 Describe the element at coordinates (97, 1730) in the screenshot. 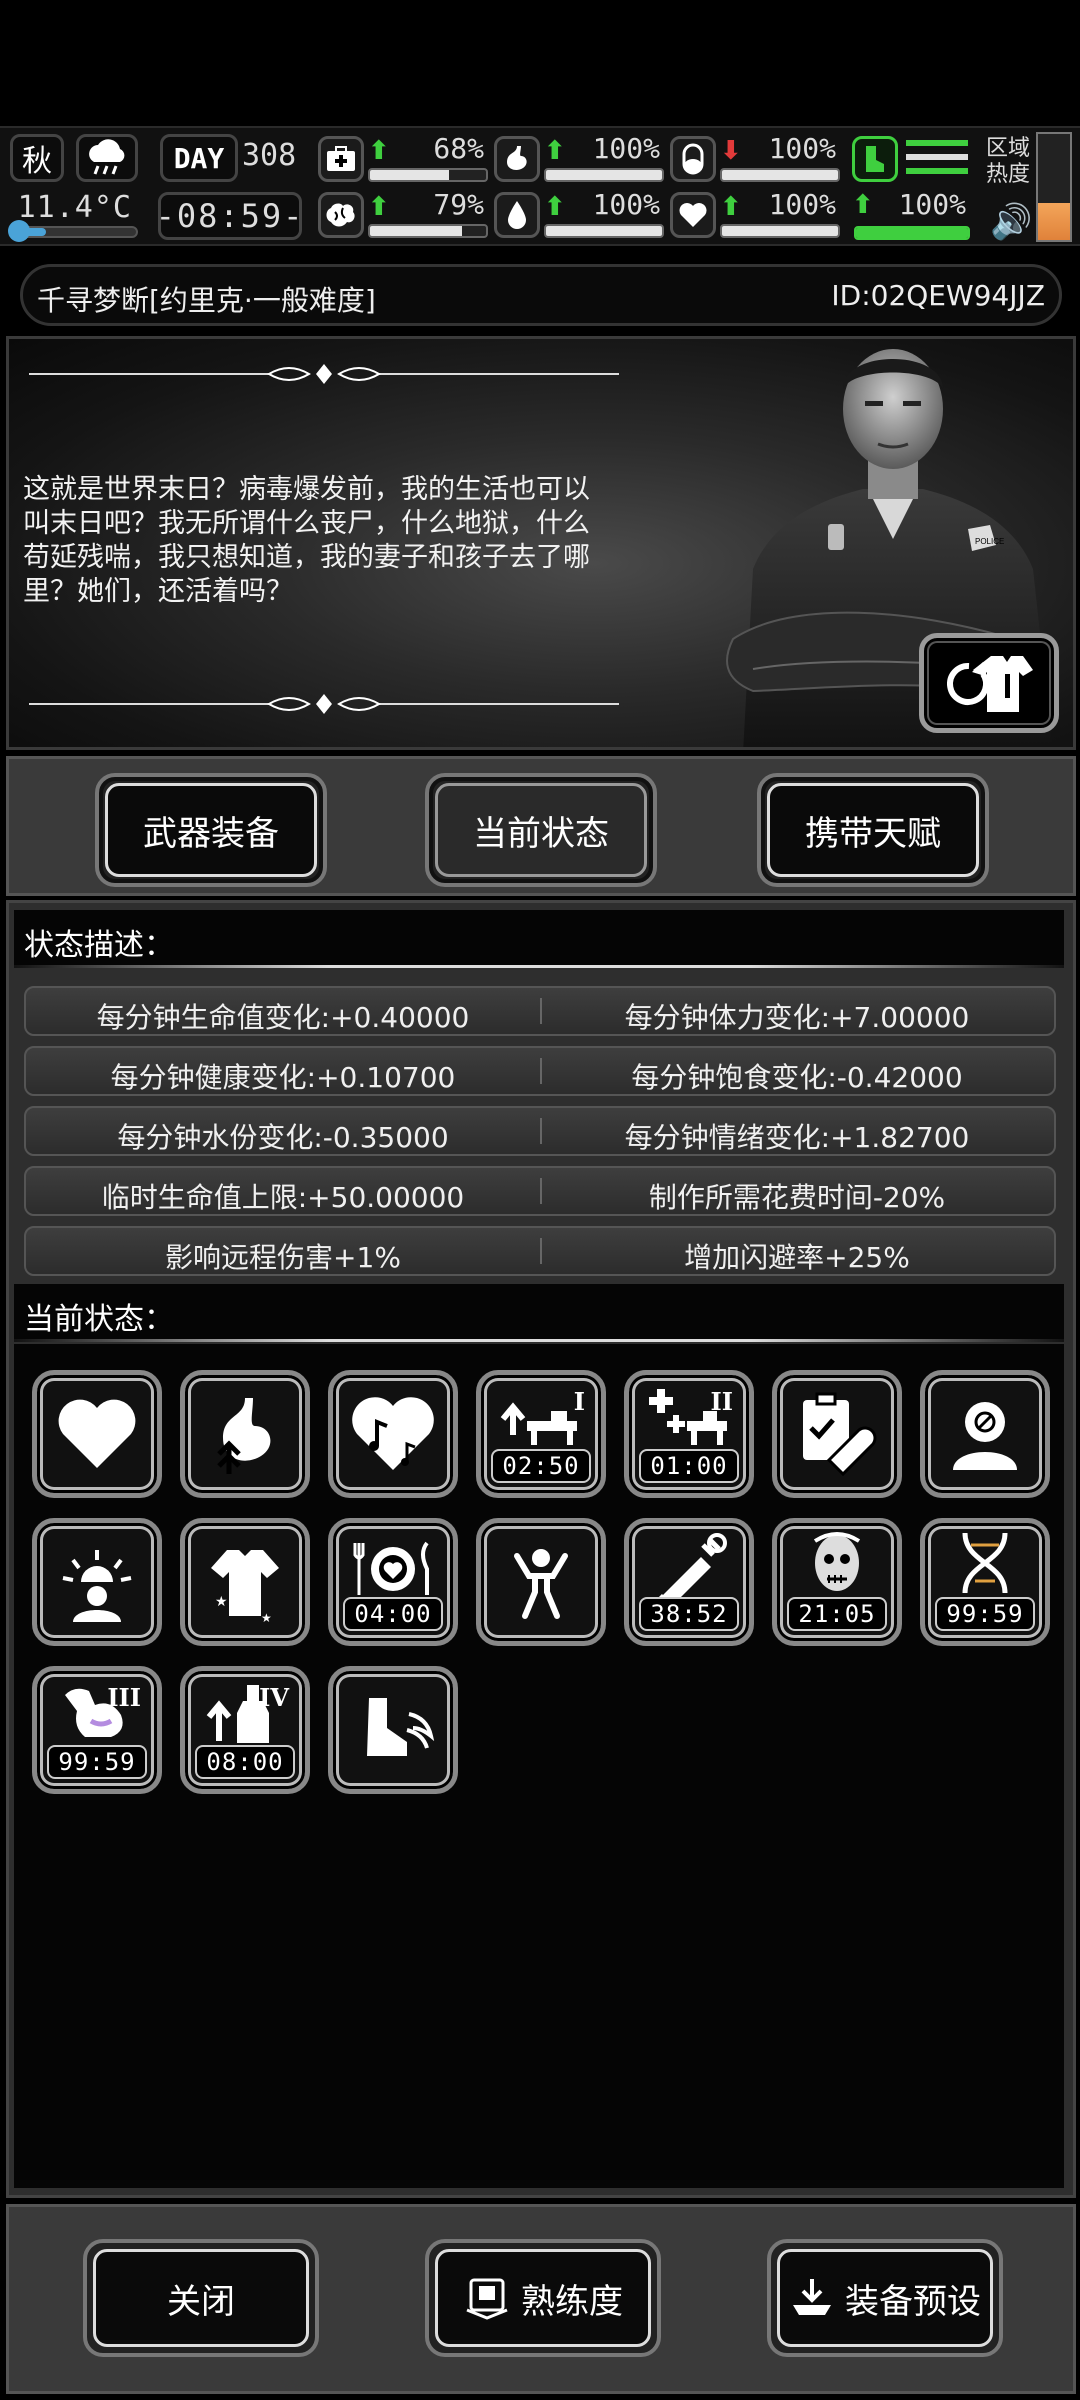

I see `status-effect-muscle: III 99:59` at that location.